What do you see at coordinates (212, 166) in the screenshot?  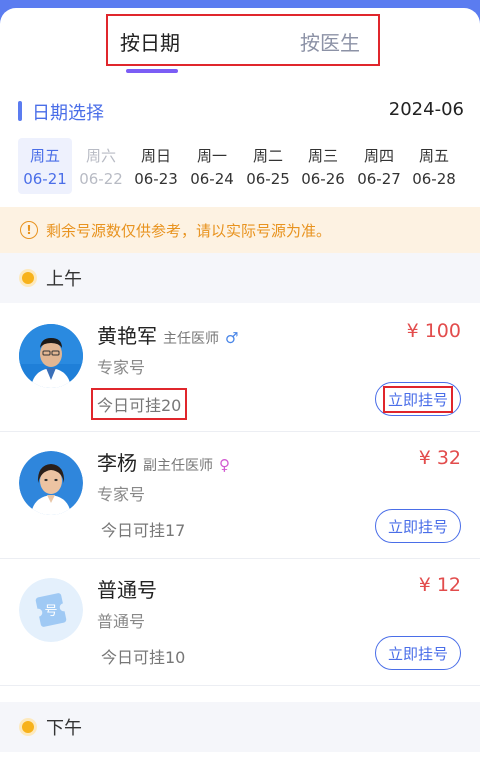 I see `day-item-06-24: 周一 06-24` at bounding box center [212, 166].